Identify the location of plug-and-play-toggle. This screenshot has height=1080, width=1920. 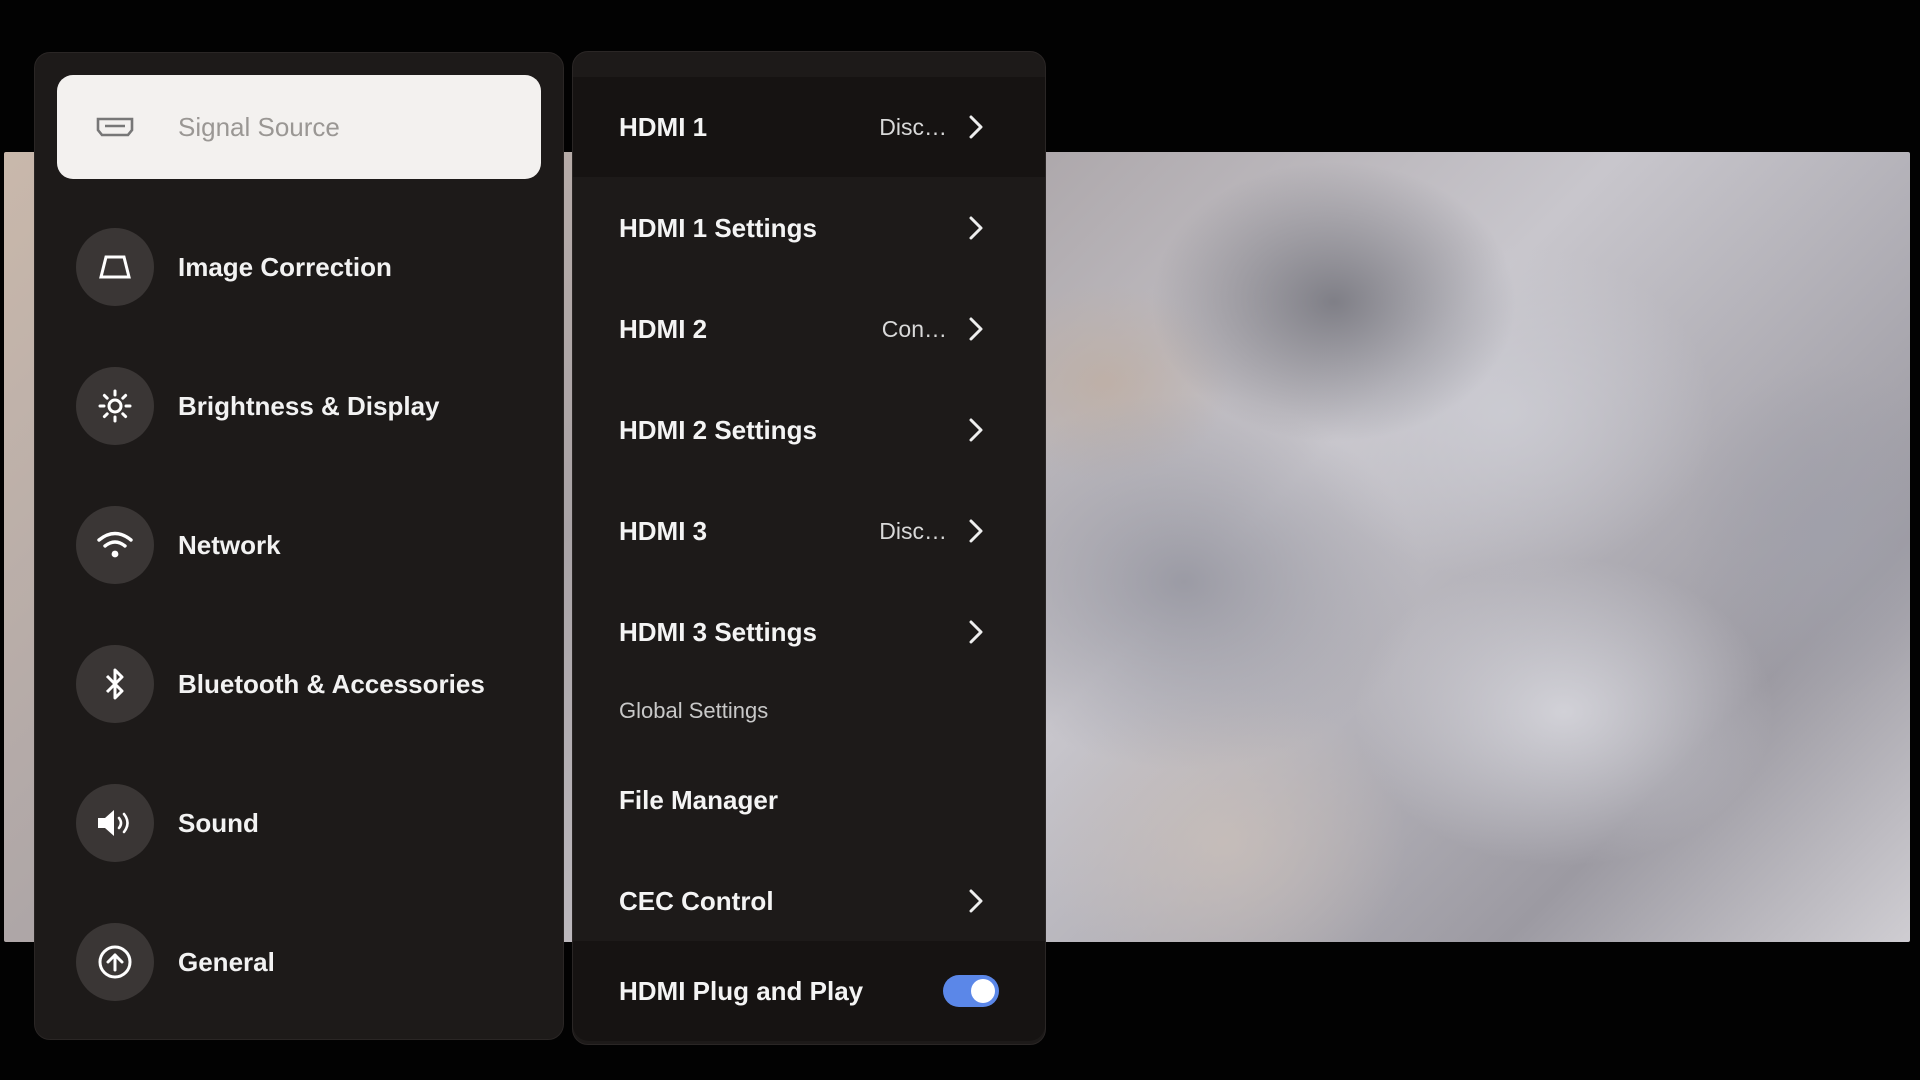
(971, 991).